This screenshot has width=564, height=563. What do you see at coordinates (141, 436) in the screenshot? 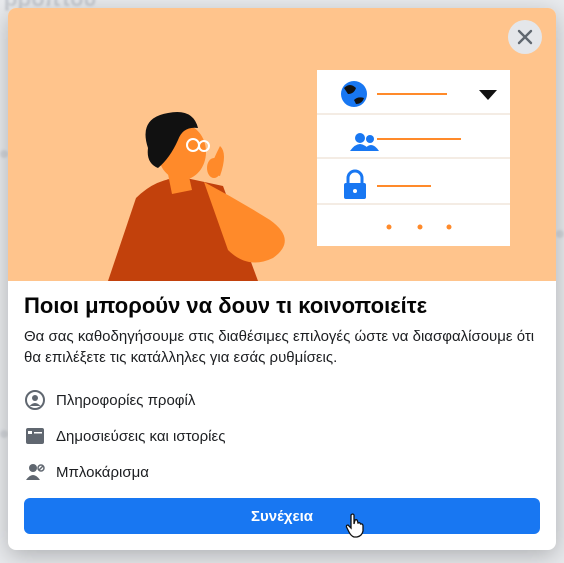
I see `feature-label: Δημοσιεύσεις και ιστορίες` at bounding box center [141, 436].